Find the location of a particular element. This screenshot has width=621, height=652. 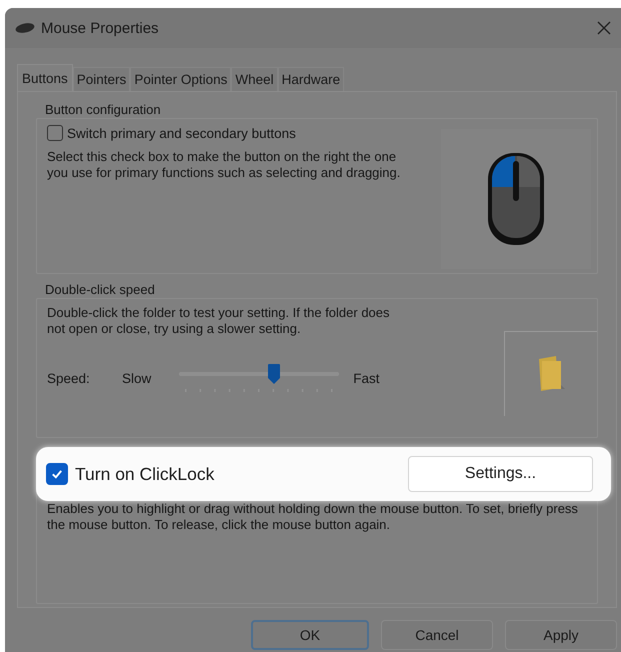

slider-thumb is located at coordinates (274, 374).